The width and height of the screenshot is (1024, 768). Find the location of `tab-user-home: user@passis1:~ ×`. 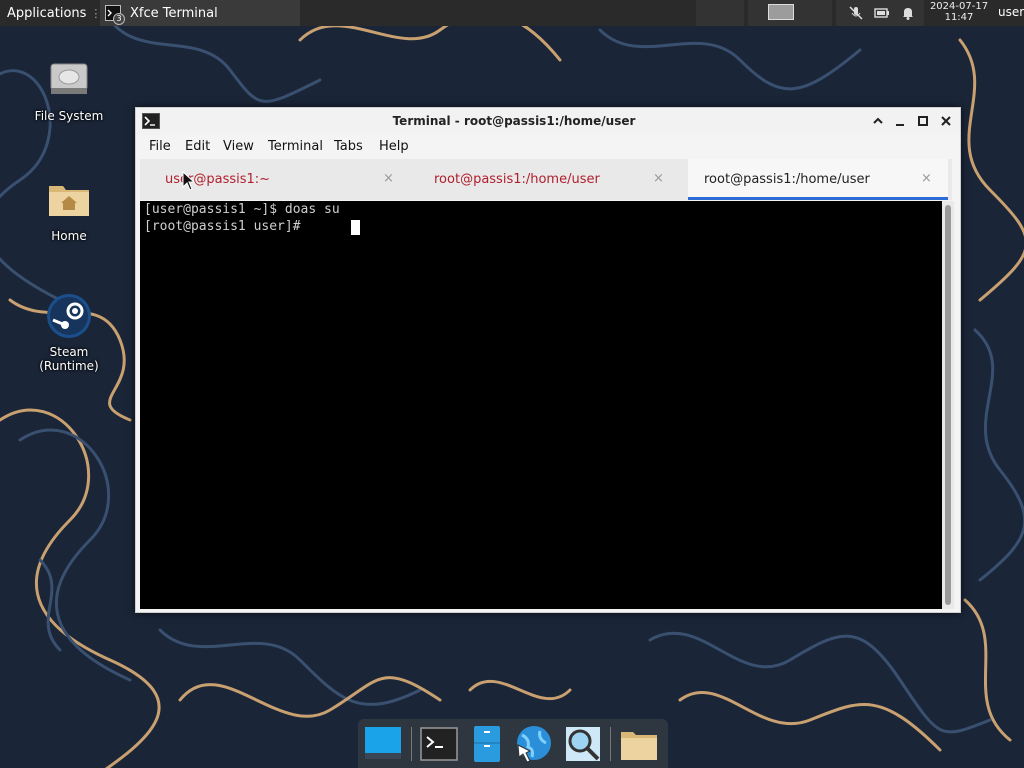

tab-user-home: user@passis1:~ × is located at coordinates (275, 179).